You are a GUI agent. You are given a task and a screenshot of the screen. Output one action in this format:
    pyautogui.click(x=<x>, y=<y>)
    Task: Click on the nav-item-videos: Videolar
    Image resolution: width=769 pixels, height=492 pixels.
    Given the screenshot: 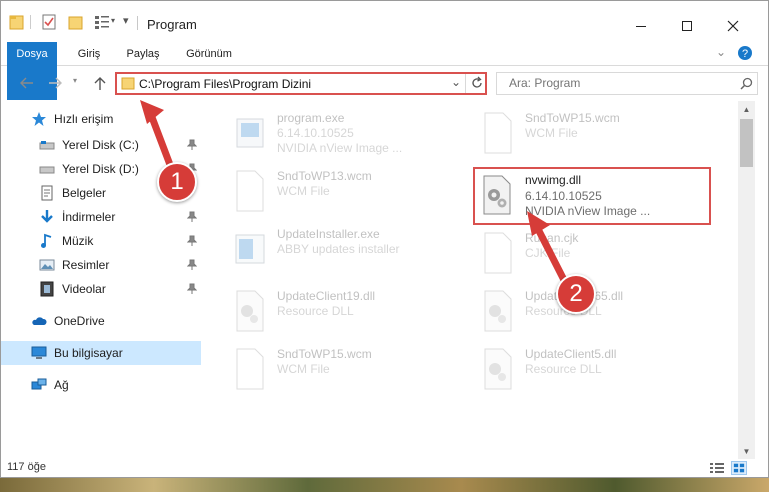 What is the action you would take?
    pyautogui.click(x=101, y=289)
    